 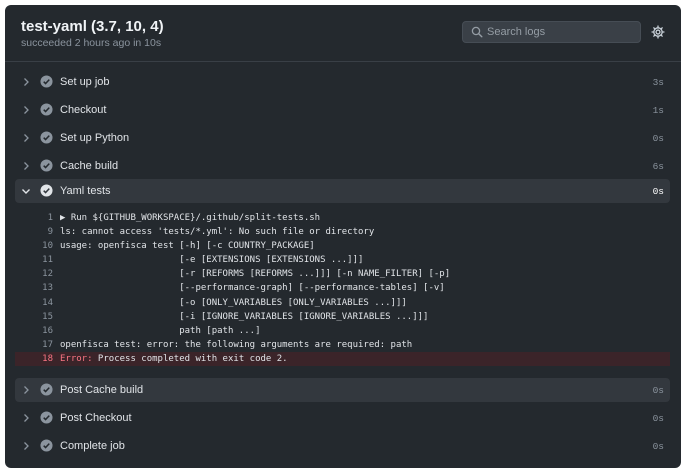 I want to click on step-label: Set up Python, so click(x=95, y=138).